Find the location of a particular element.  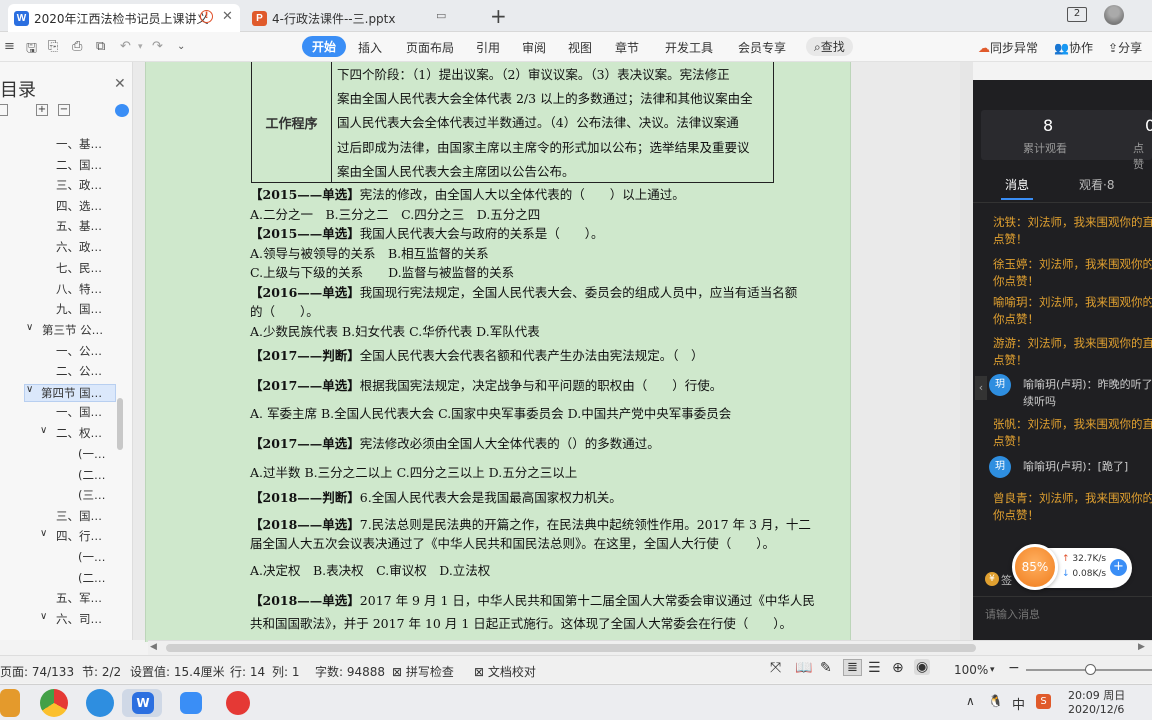

menu-icon: ≡ is located at coordinates (9, 46).